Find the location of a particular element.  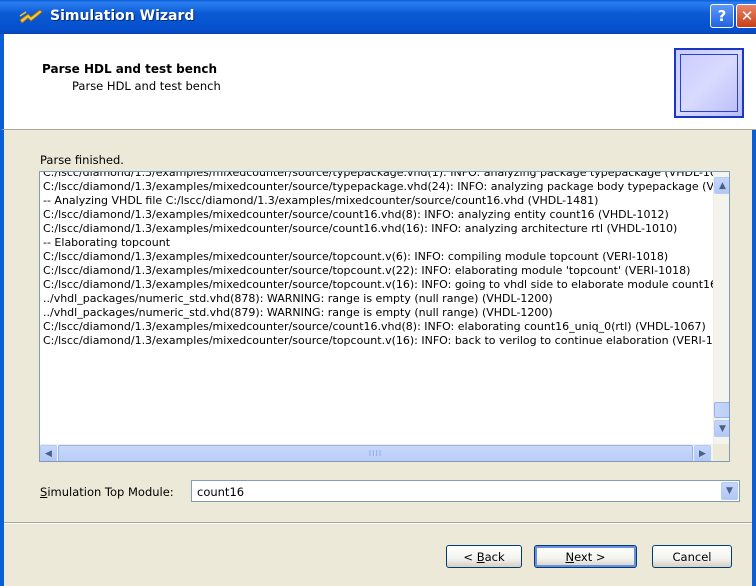

back-button: < Back is located at coordinates (484, 556).